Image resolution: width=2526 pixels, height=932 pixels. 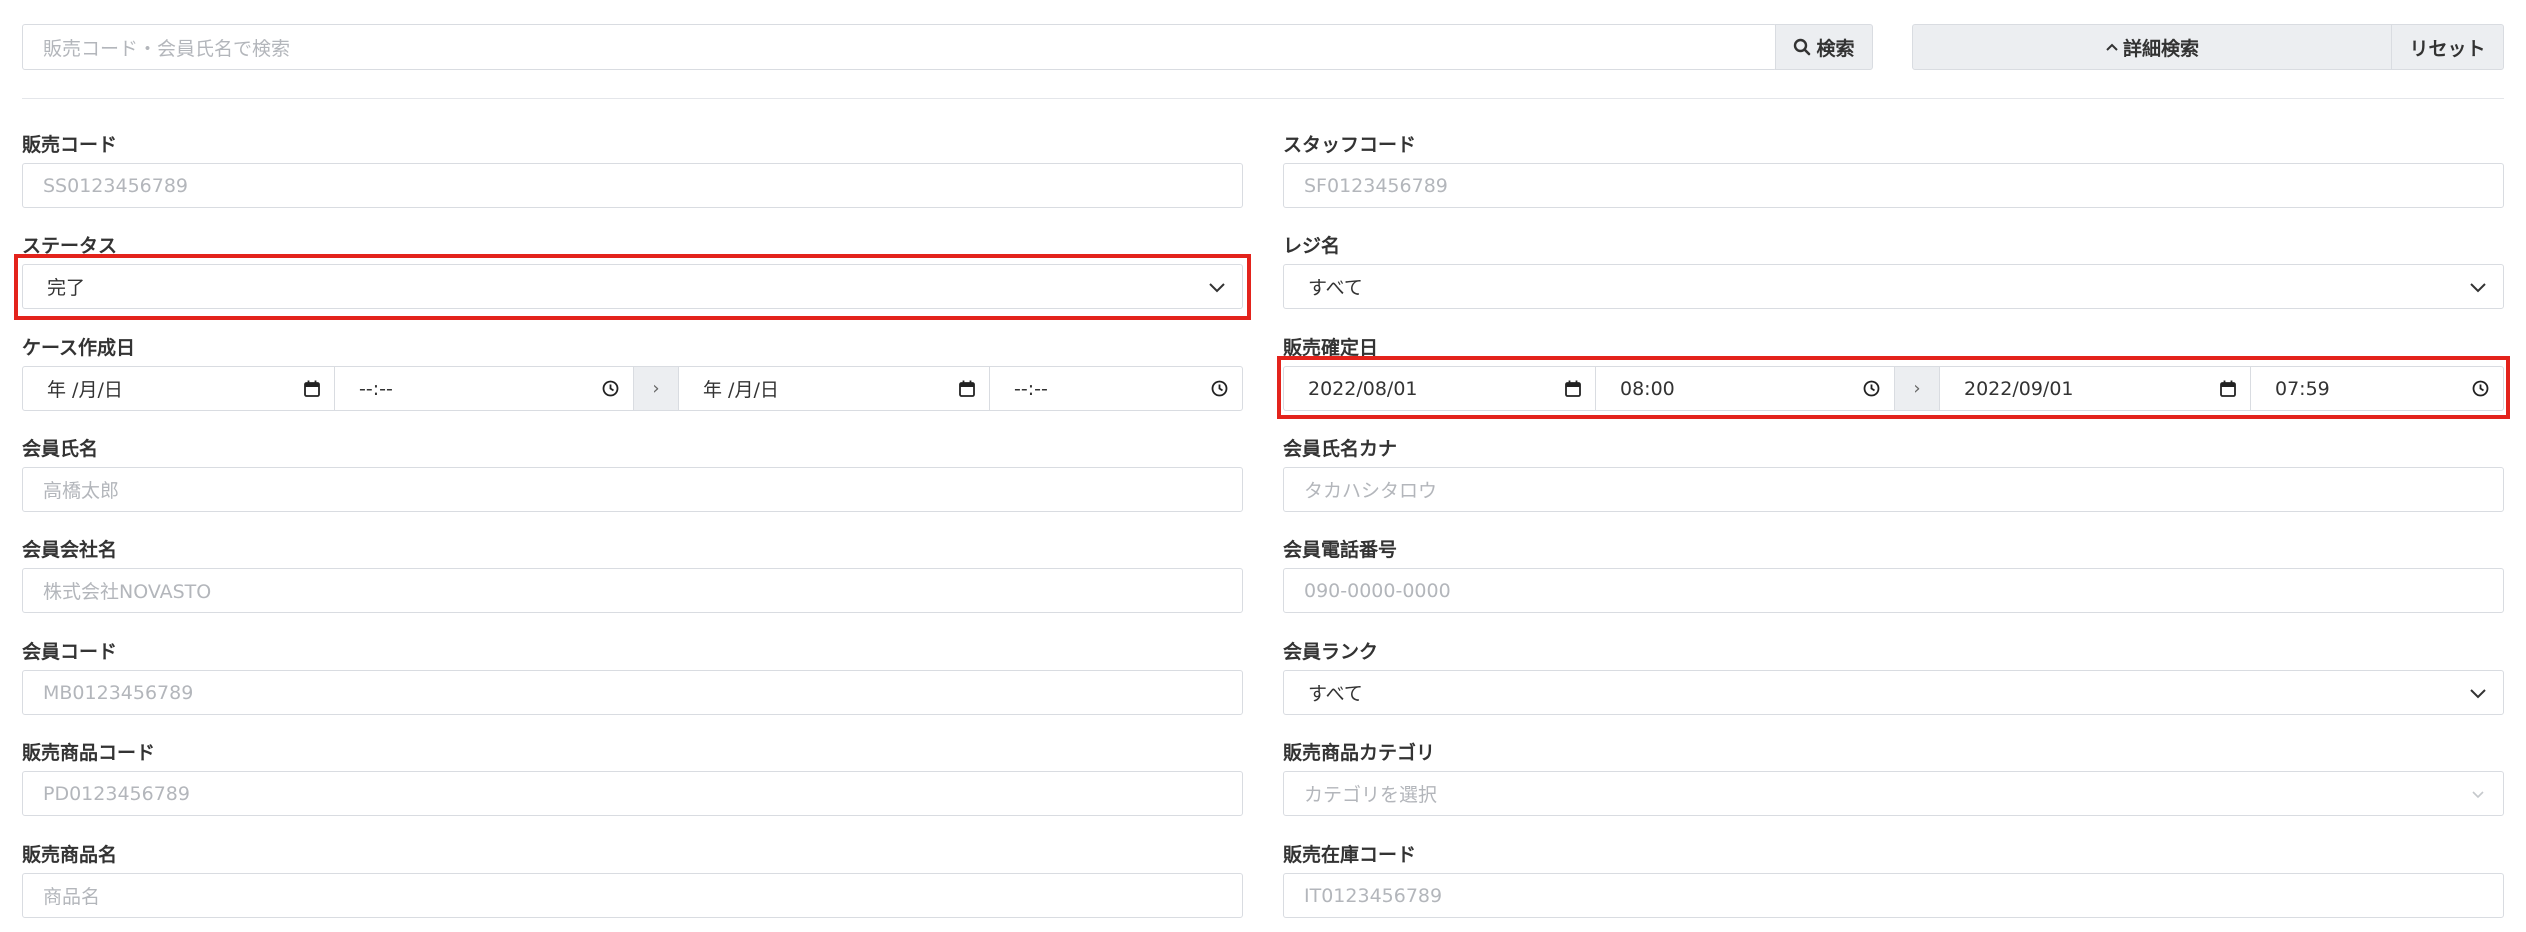 I want to click on sales-code-placeholder: SS0123456789, so click(x=116, y=185).